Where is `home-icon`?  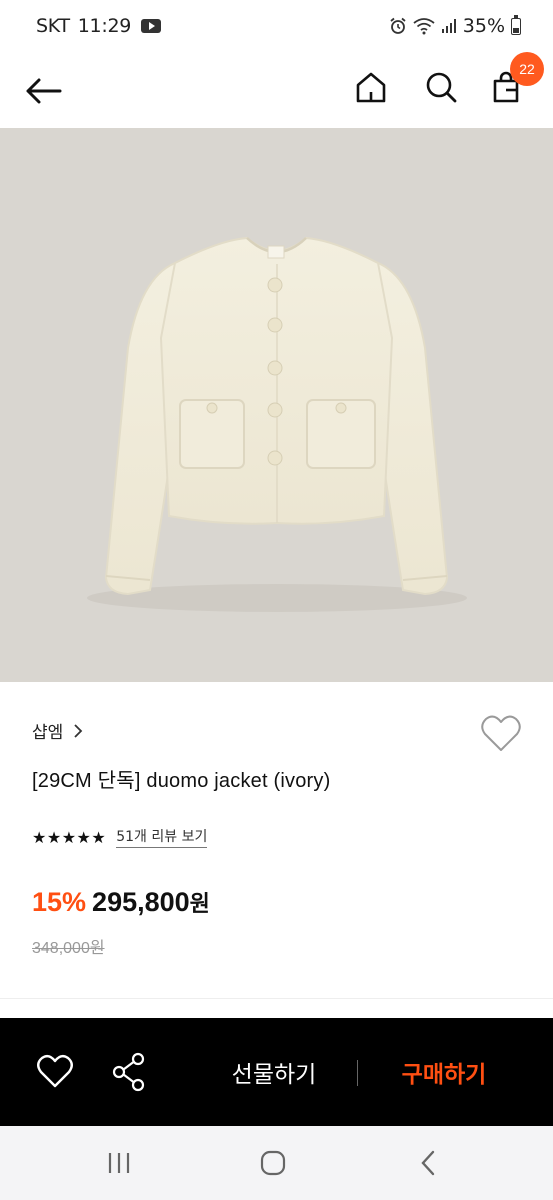
home-icon is located at coordinates (371, 87).